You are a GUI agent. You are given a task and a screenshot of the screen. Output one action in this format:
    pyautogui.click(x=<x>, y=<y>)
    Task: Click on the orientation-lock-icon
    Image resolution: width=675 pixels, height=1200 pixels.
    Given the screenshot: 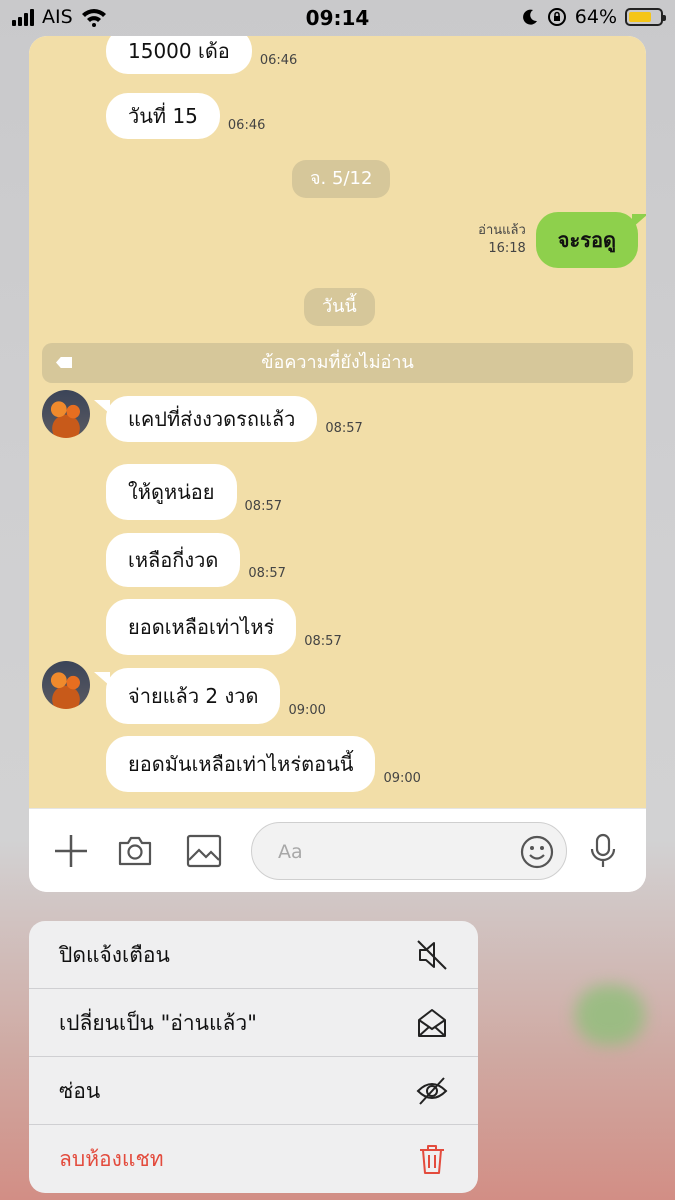 What is the action you would take?
    pyautogui.click(x=556, y=17)
    